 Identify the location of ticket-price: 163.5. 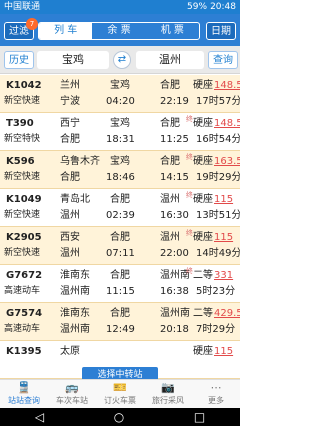
(227, 161).